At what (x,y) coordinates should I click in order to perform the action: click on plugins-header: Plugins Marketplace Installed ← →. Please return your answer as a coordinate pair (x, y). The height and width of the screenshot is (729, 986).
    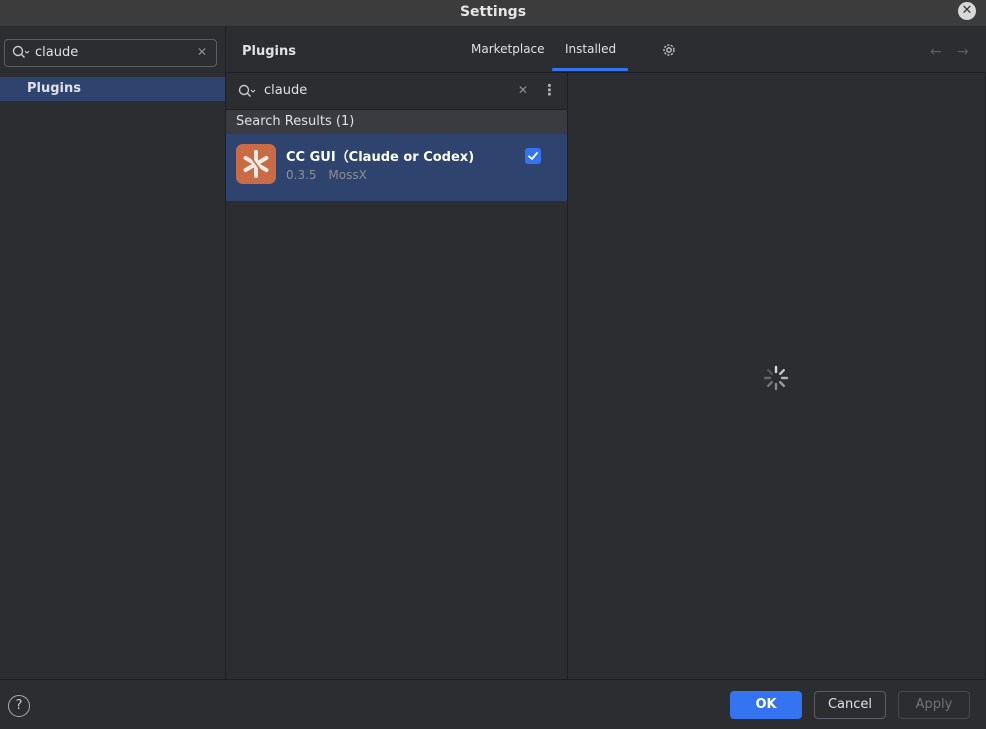
    Looking at the image, I should click on (606, 50).